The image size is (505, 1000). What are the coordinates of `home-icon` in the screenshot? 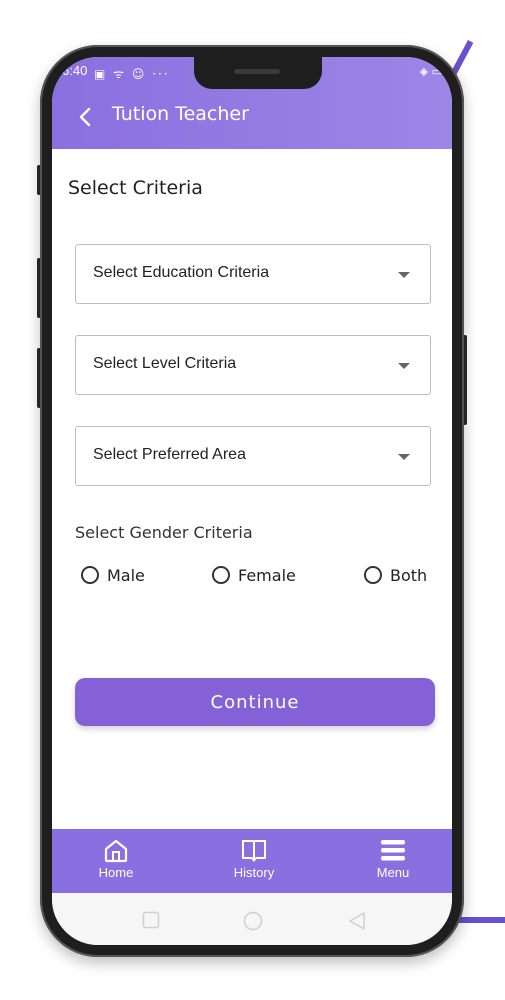 It's located at (116, 851).